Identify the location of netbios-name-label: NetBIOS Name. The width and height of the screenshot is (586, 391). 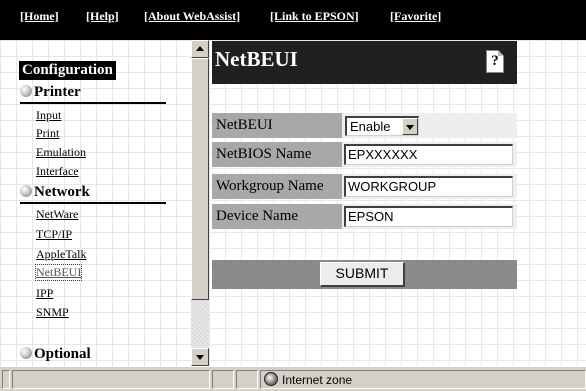
(277, 154).